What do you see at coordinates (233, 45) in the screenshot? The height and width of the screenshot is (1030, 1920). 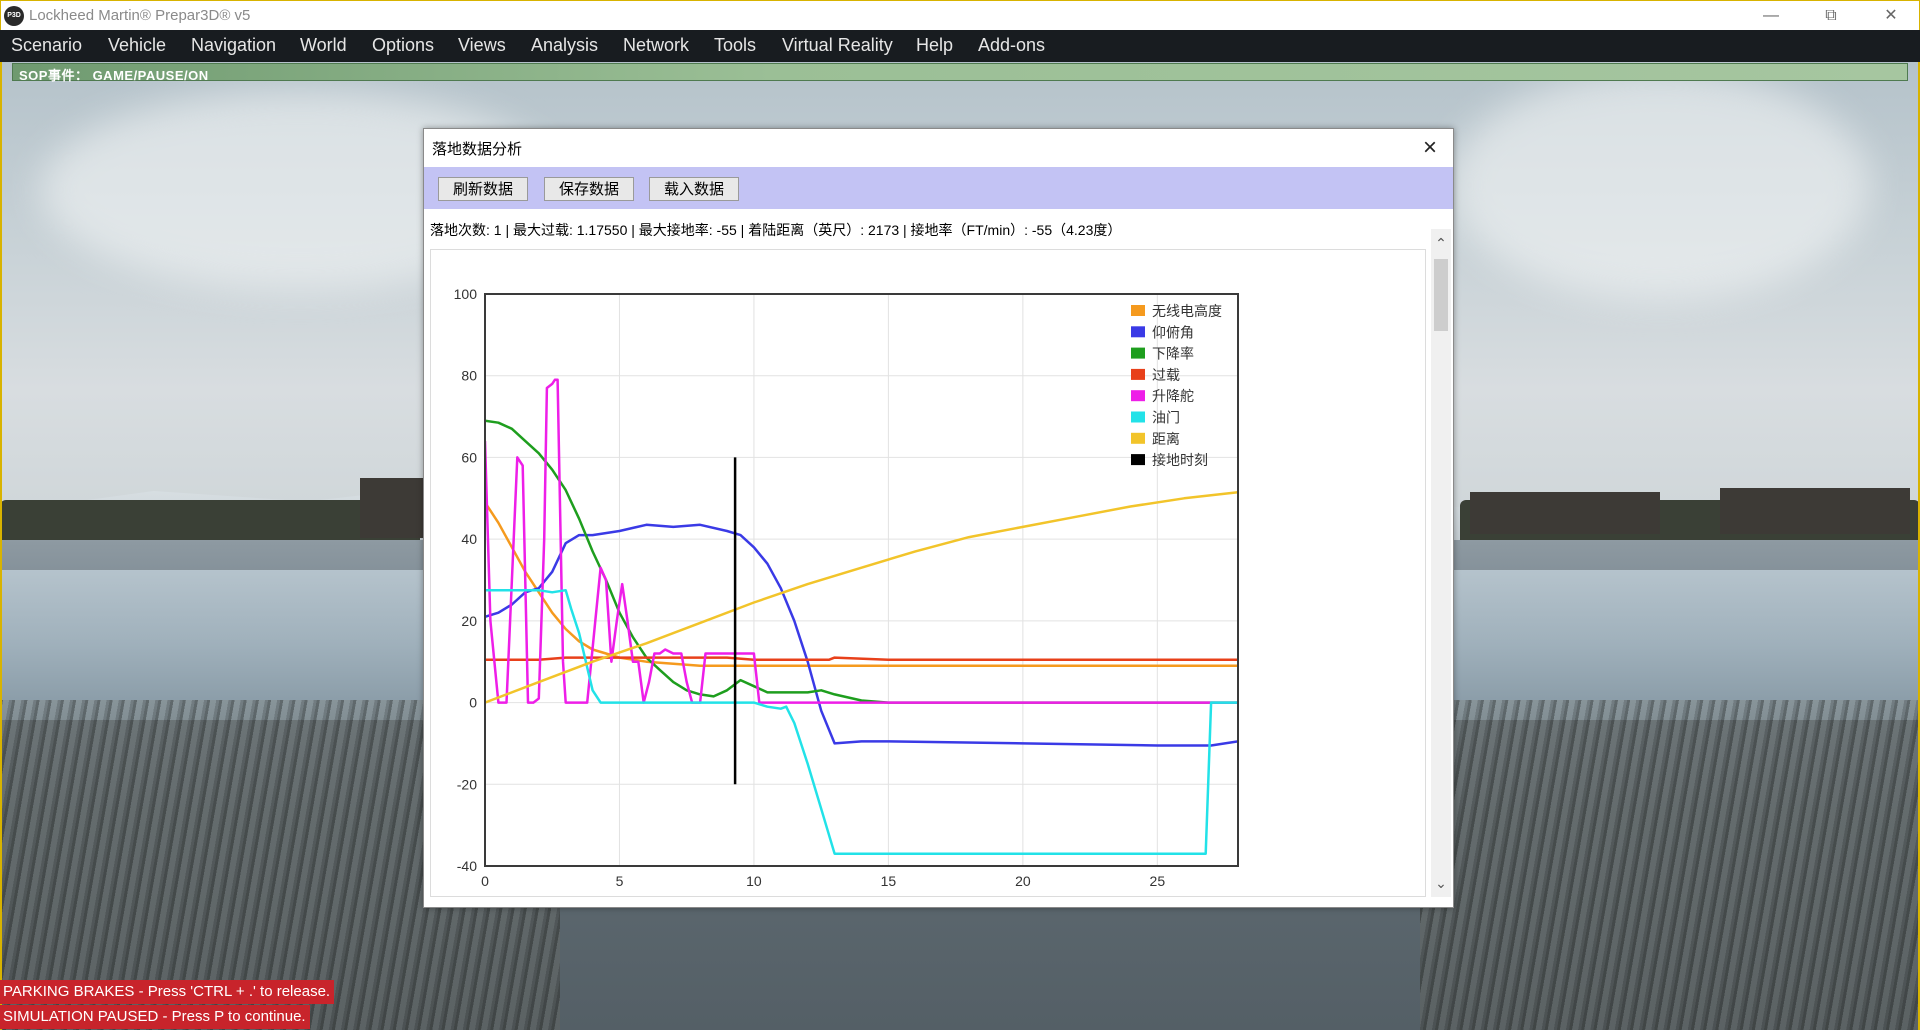 I see `menu-navigation: Navigation` at bounding box center [233, 45].